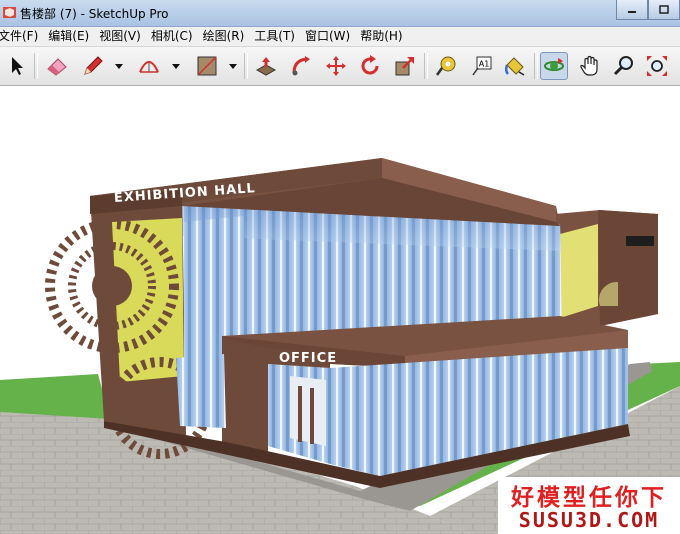 The width and height of the screenshot is (680, 534). Describe the element at coordinates (9, 12) in the screenshot. I see `sketchup-app-icon` at that location.